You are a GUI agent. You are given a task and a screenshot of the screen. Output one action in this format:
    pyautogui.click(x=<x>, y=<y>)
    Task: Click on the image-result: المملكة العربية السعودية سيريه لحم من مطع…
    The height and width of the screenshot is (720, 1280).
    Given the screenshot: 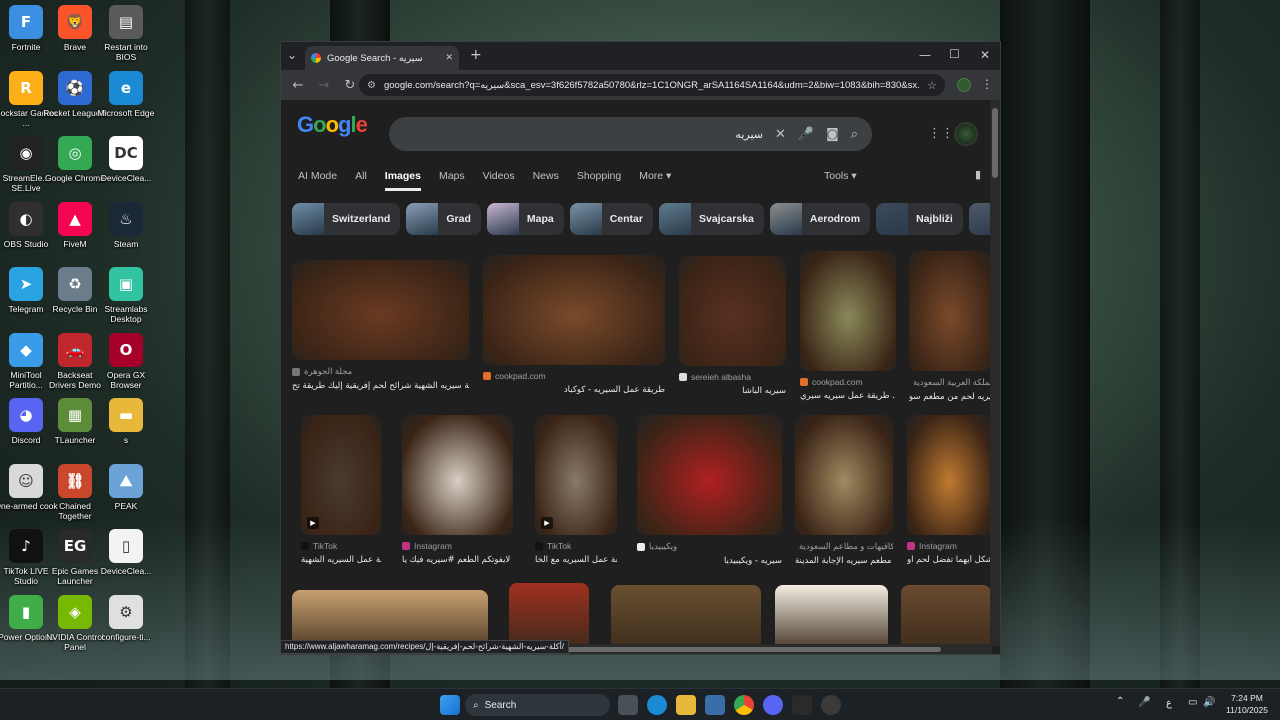 What is the action you would take?
    pyautogui.click(x=950, y=326)
    